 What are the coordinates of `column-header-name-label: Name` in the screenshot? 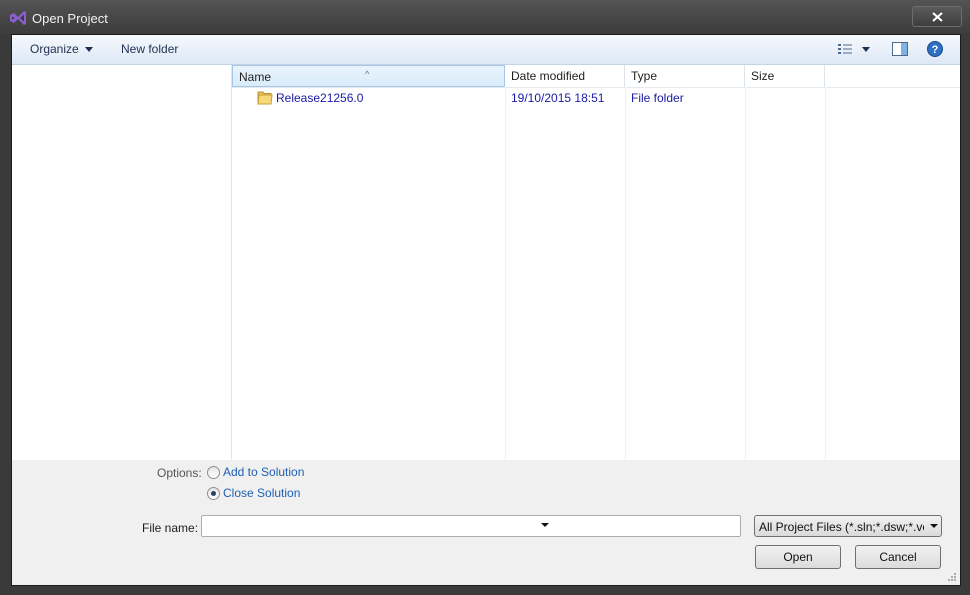 It's located at (255, 77).